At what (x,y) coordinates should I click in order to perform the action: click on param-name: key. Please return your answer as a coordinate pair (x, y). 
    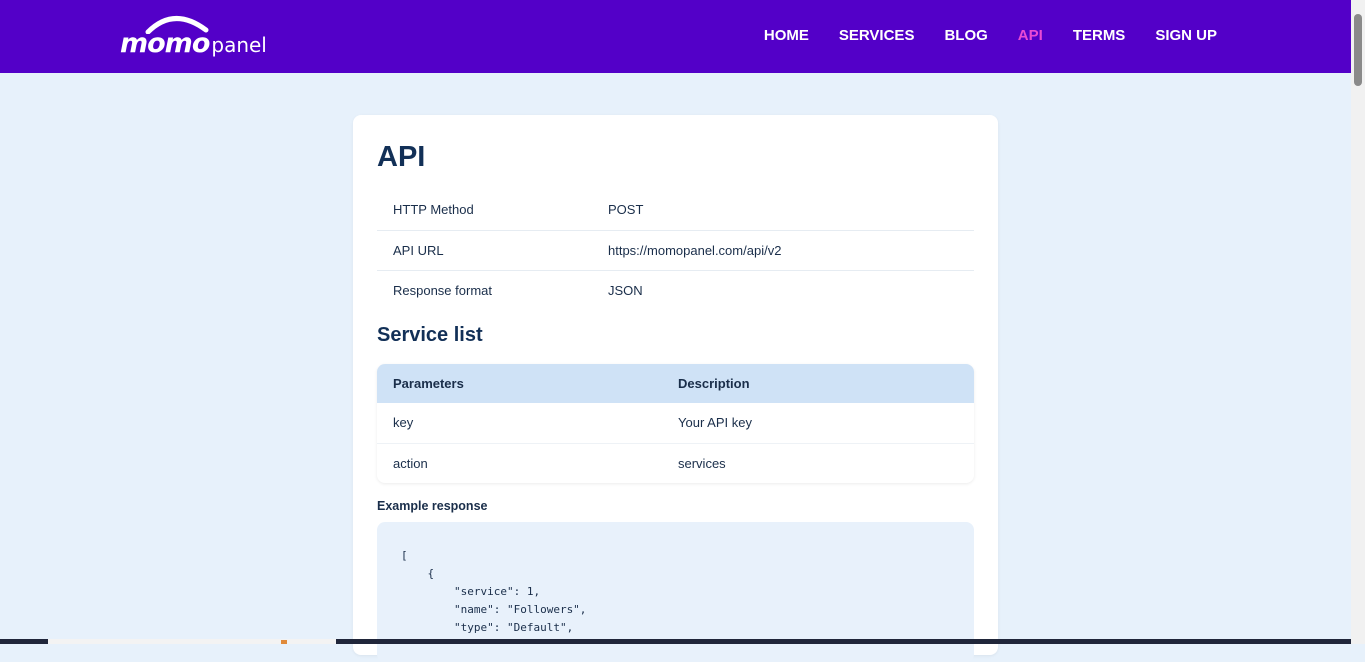
    Looking at the image, I should click on (519, 423).